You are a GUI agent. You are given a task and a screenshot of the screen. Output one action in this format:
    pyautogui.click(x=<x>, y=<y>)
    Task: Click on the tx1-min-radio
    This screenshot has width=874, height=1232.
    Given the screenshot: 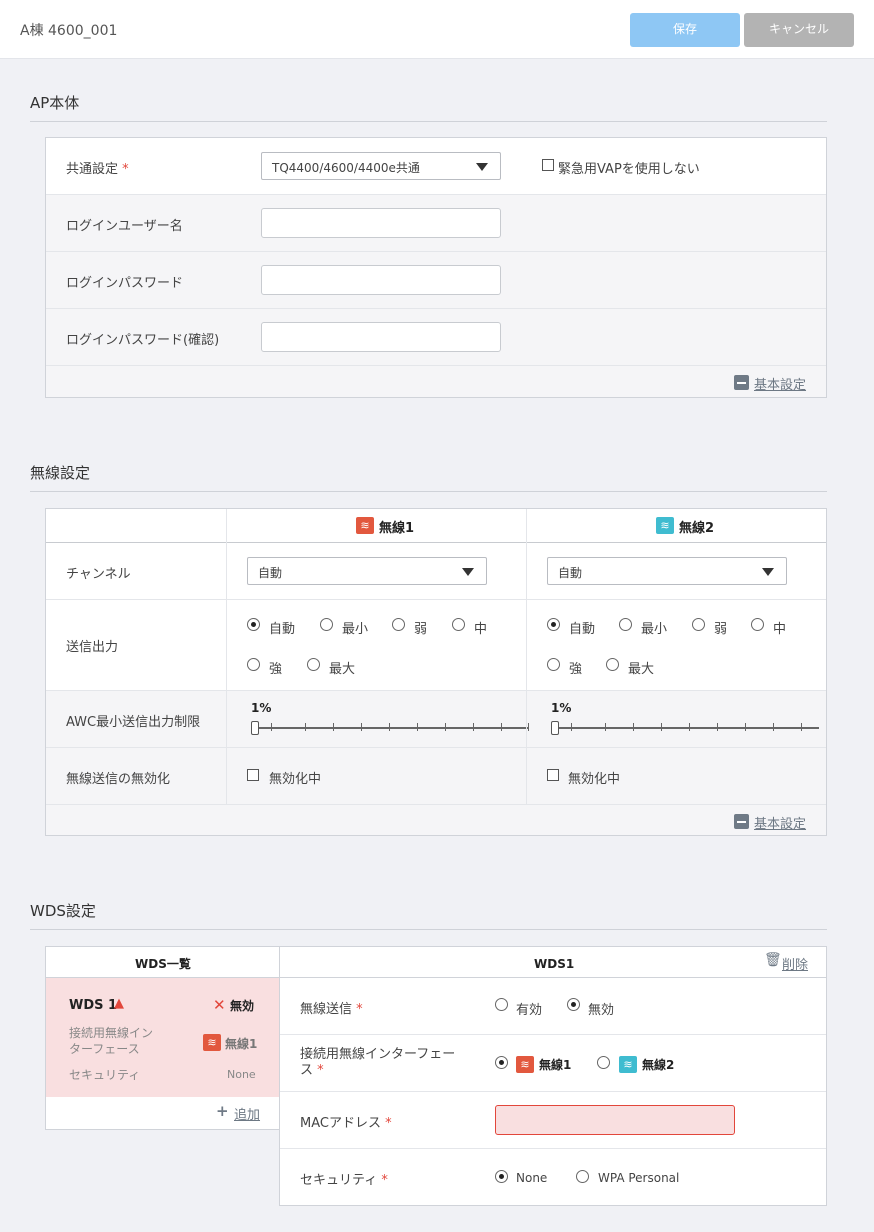 What is the action you would take?
    pyautogui.click(x=326, y=624)
    